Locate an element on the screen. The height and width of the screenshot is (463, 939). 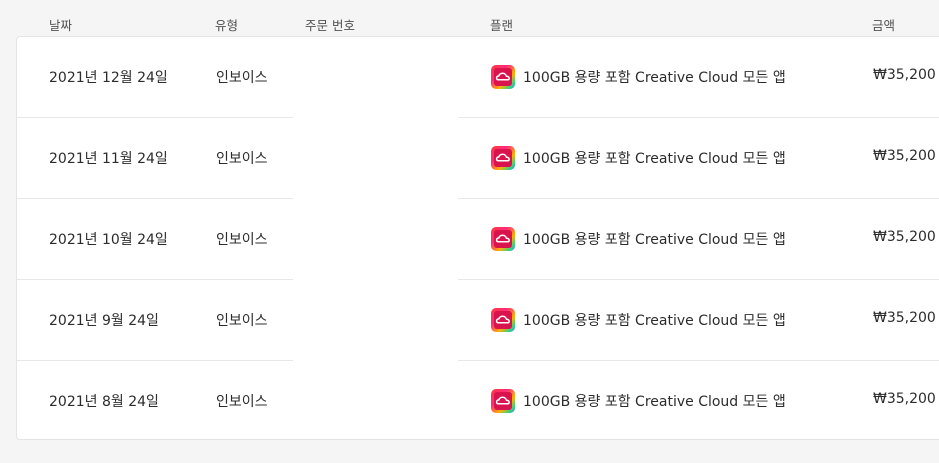
invoice-date: 2021년 11월 24일 is located at coordinates (108, 159).